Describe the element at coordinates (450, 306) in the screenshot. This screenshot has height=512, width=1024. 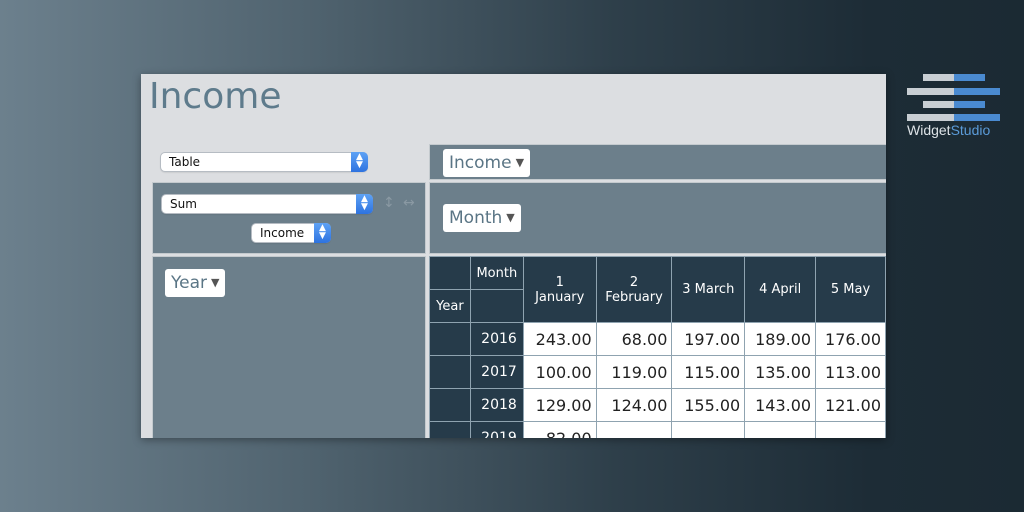
I see `row-axis-label: Year` at that location.